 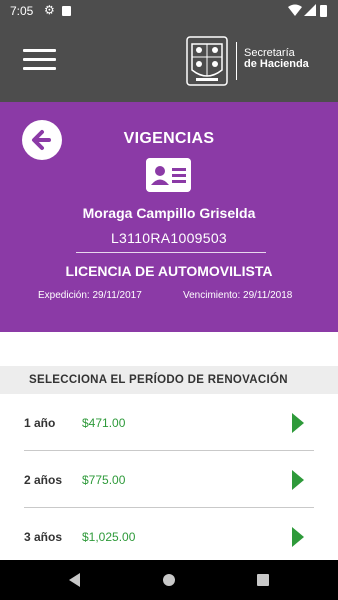 I want to click on battery-icon, so click(x=323, y=11).